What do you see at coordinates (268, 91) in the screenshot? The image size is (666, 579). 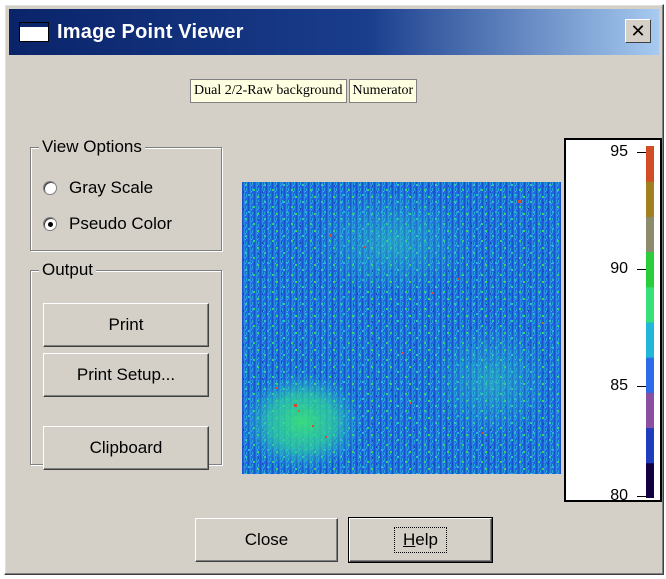 I see `image-label-primary: Dual 2/2-Raw background` at bounding box center [268, 91].